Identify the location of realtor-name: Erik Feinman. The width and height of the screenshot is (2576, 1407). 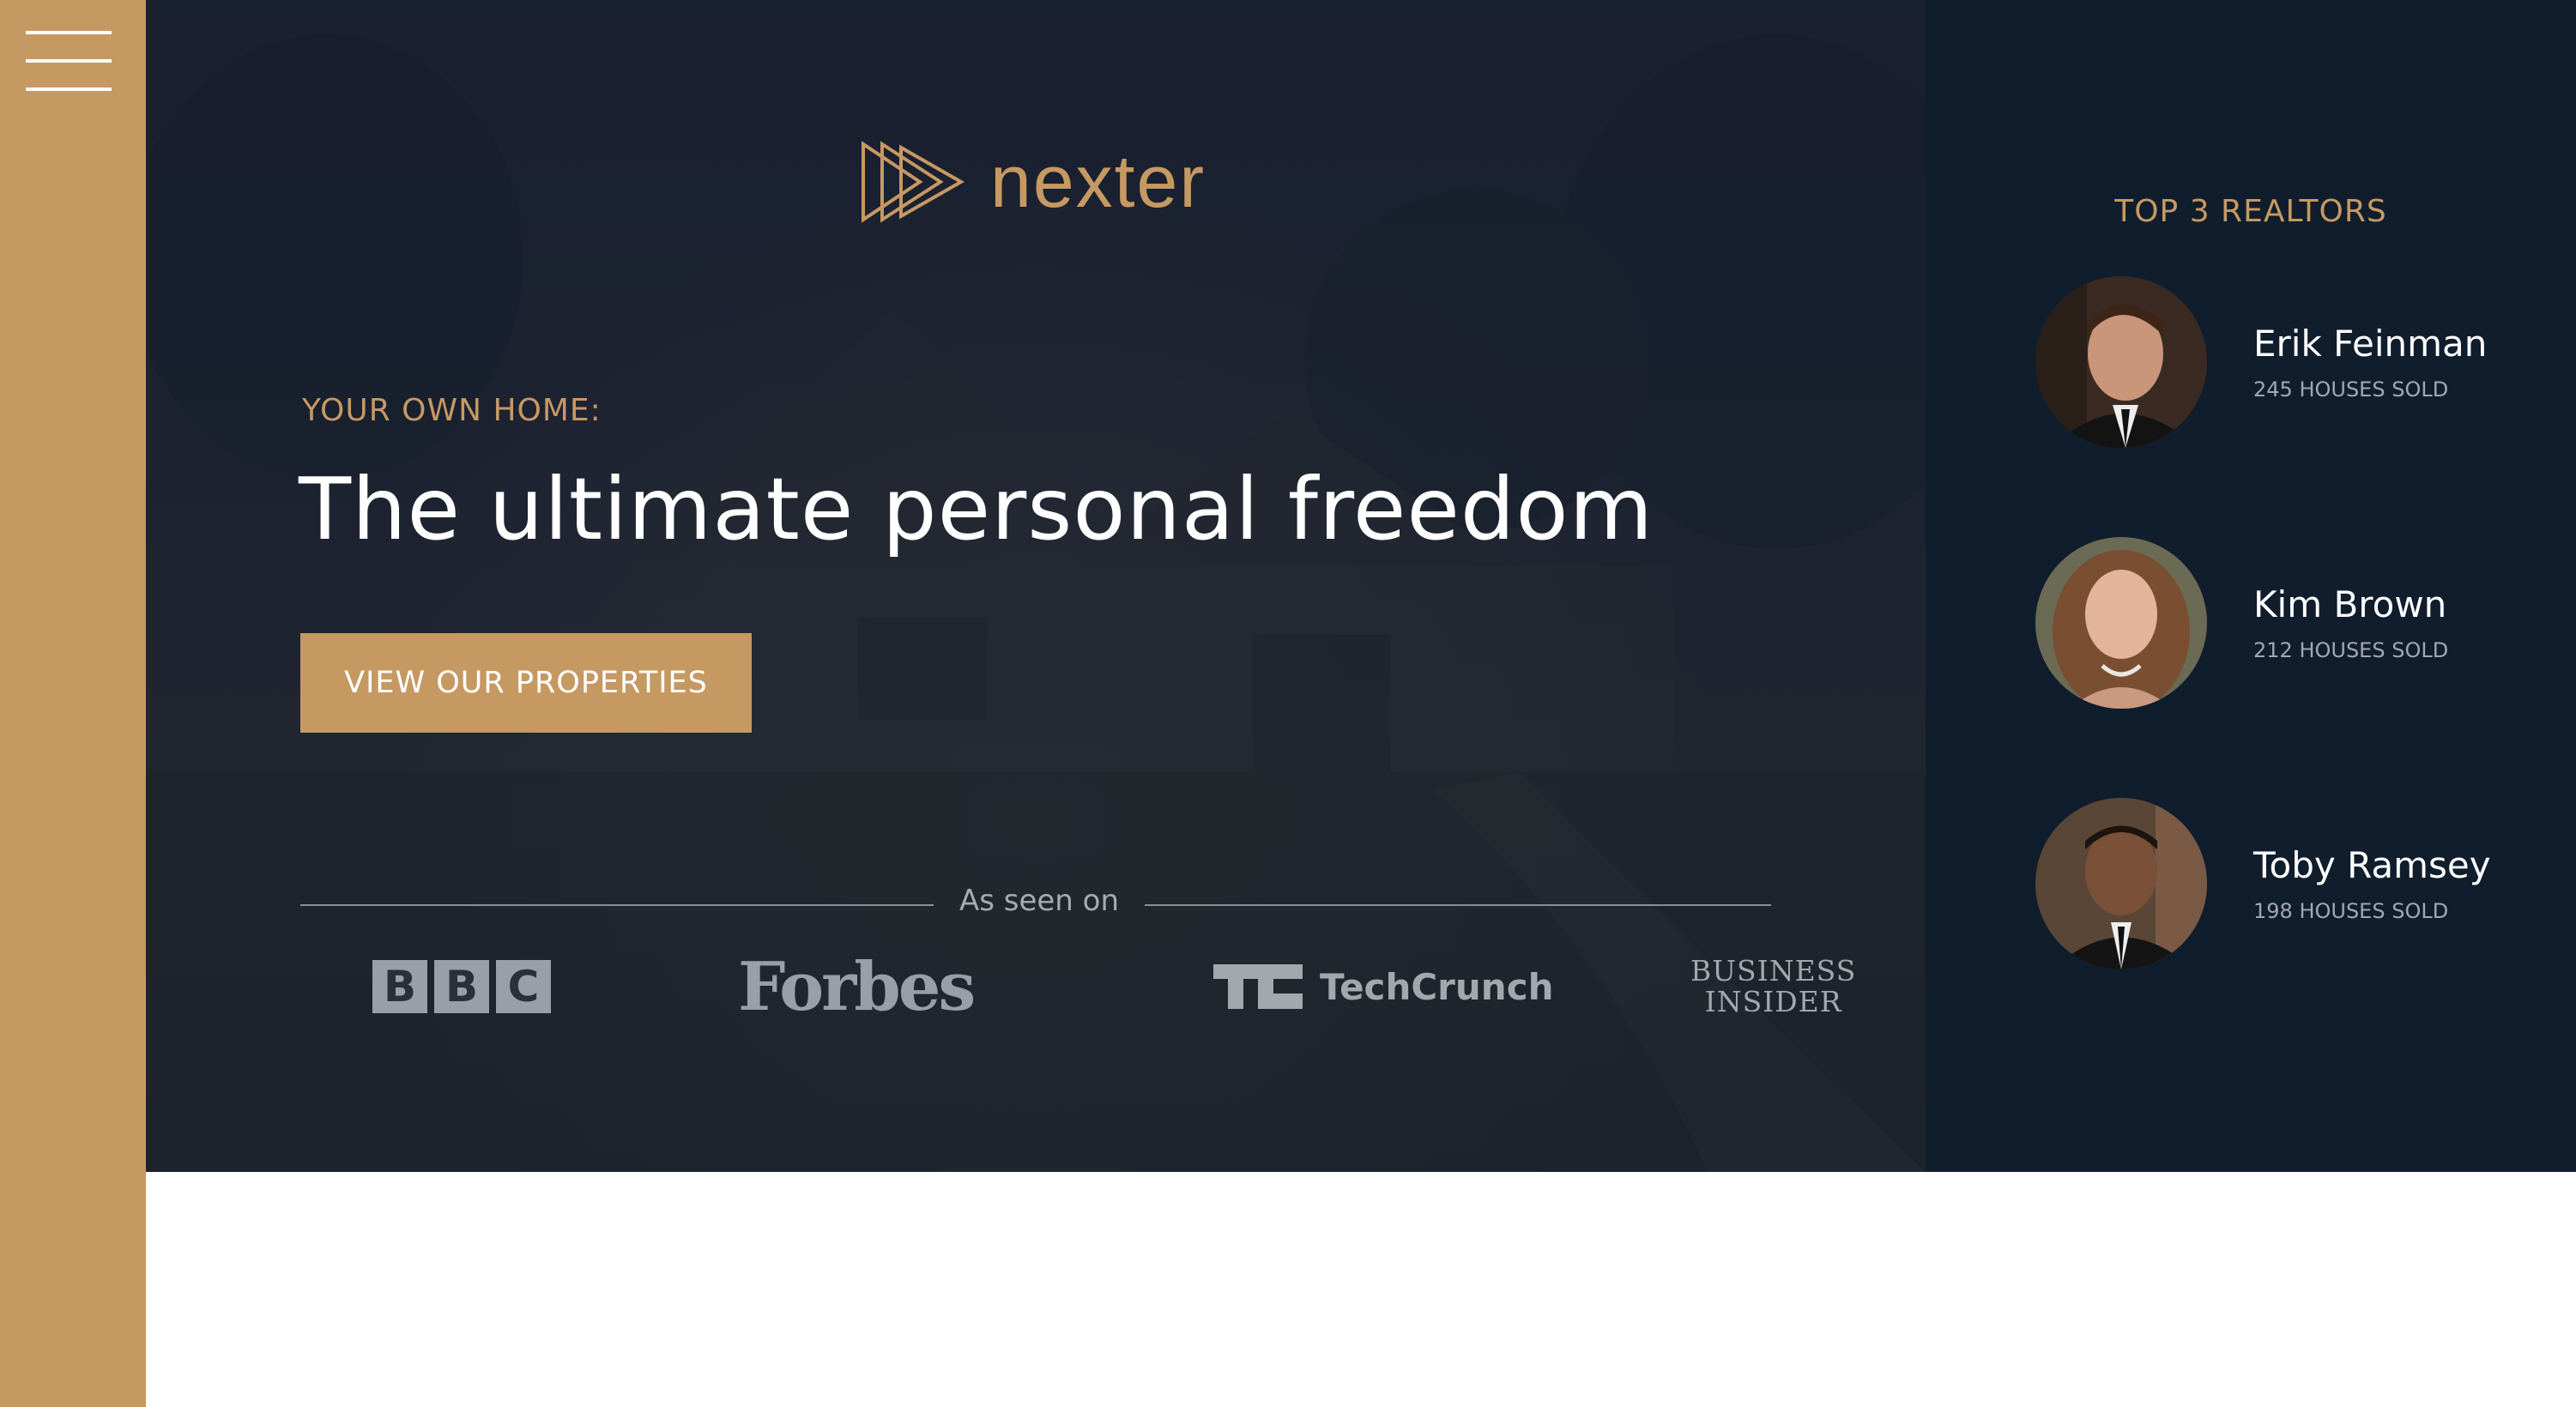
(2370, 344).